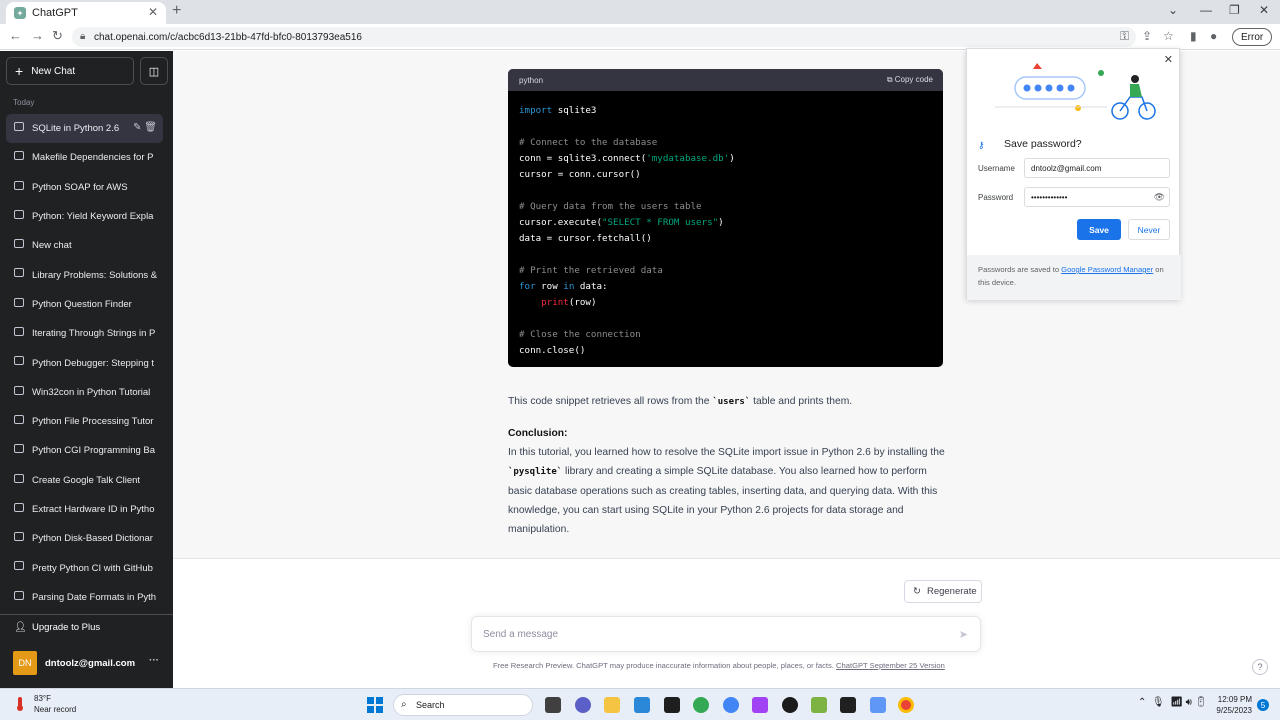  What do you see at coordinates (701, 705) in the screenshot?
I see `chrome-profile-icon` at bounding box center [701, 705].